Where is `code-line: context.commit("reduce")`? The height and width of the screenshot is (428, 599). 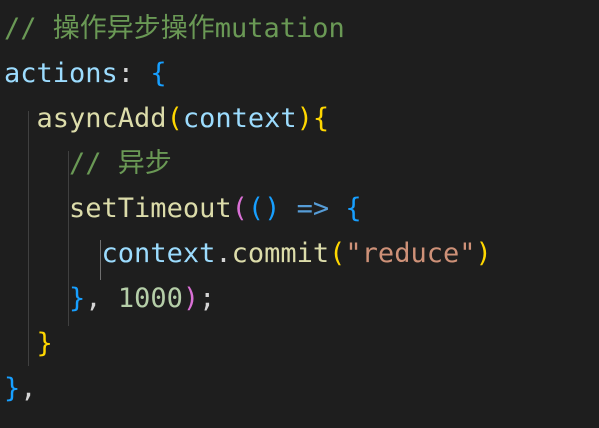 code-line: context.commit("reduce") is located at coordinates (301, 254).